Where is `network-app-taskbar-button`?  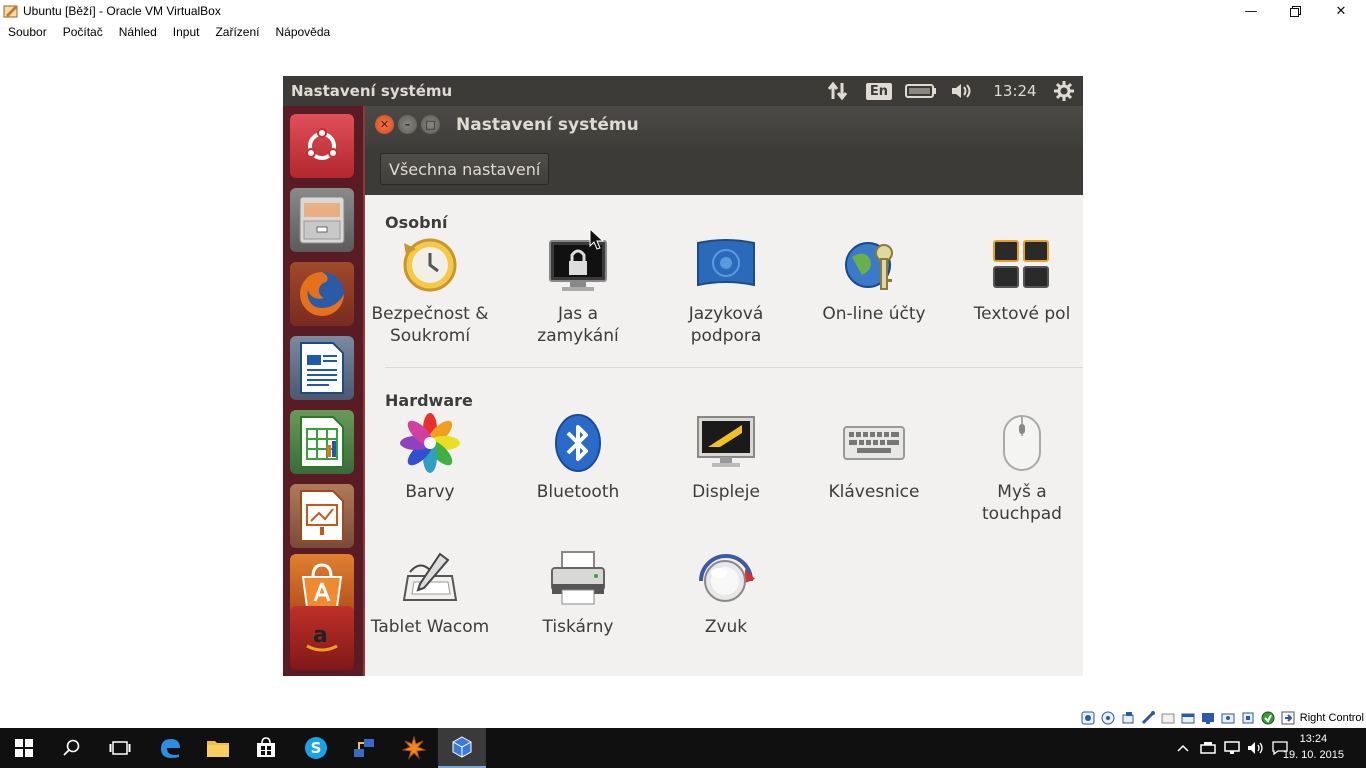
network-app-taskbar-button is located at coordinates (364, 748).